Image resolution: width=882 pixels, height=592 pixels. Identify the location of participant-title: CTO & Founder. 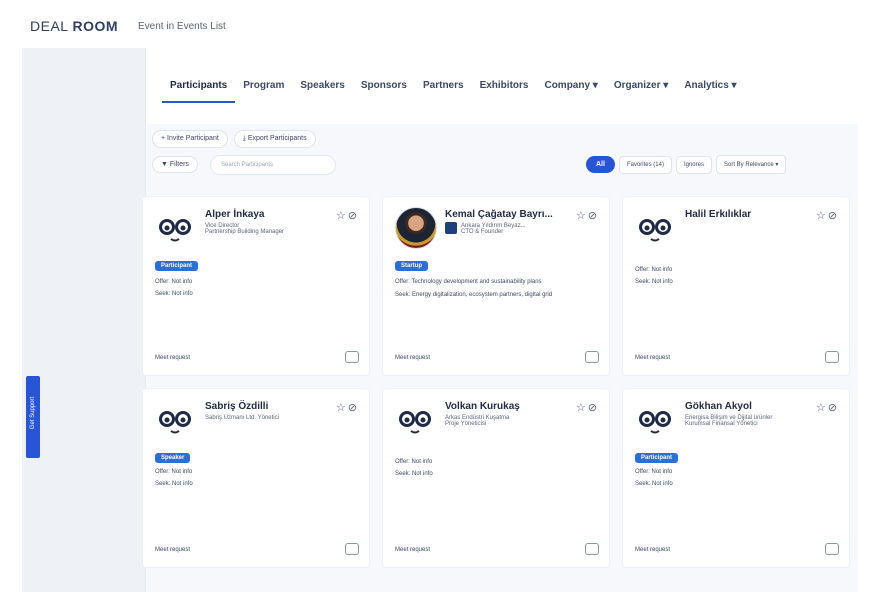
(482, 232).